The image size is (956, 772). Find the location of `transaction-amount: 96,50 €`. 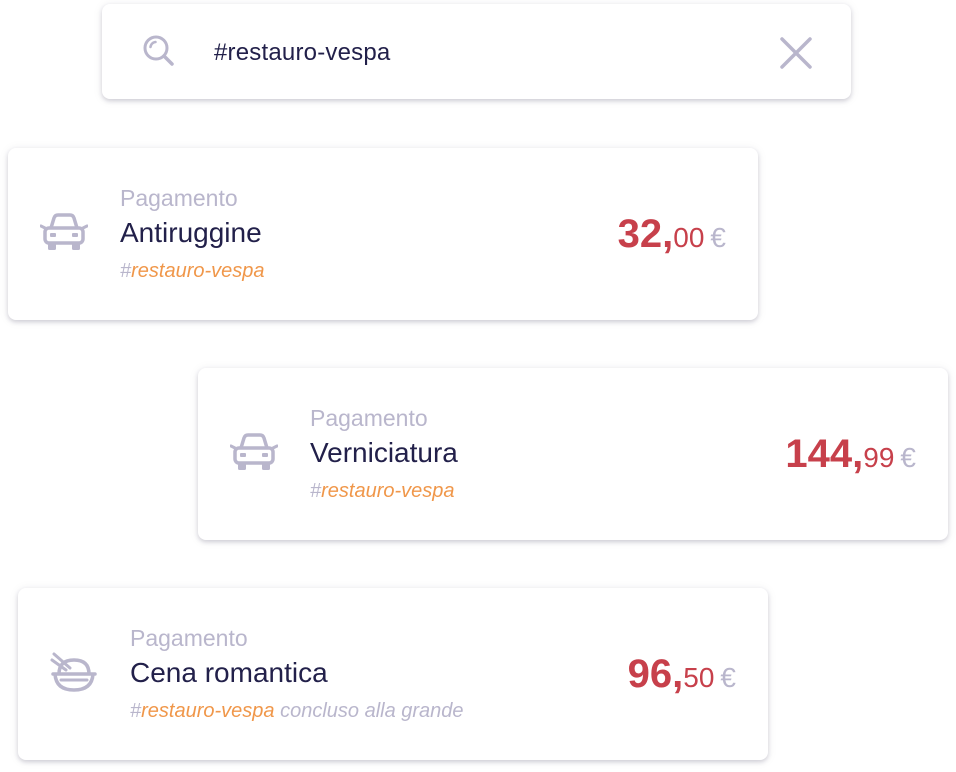

transaction-amount: 96,50 € is located at coordinates (682, 678).